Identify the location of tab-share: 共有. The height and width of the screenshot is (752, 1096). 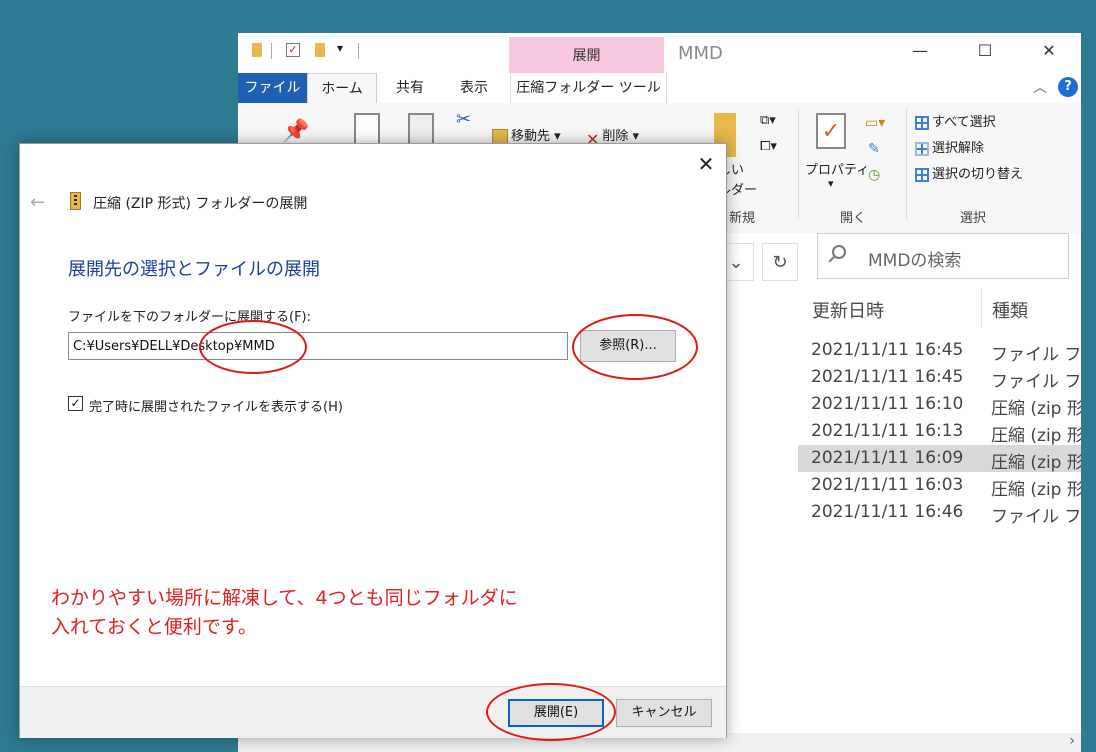
(410, 88).